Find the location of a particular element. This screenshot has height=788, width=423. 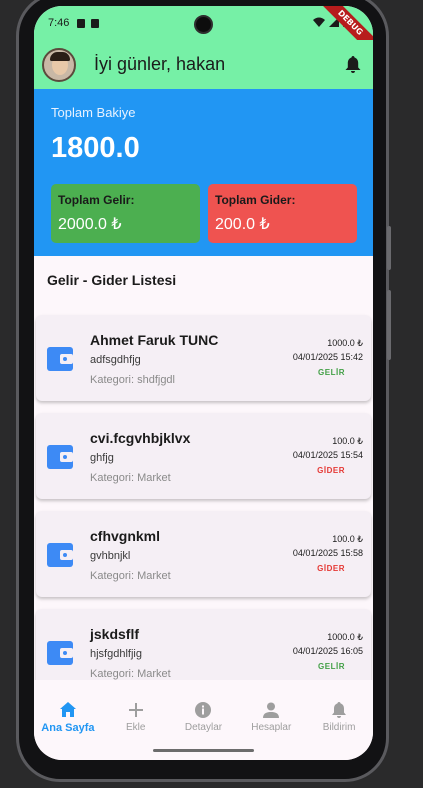

transaction-name: cvi.fcgvhbjklvx is located at coordinates (140, 438).